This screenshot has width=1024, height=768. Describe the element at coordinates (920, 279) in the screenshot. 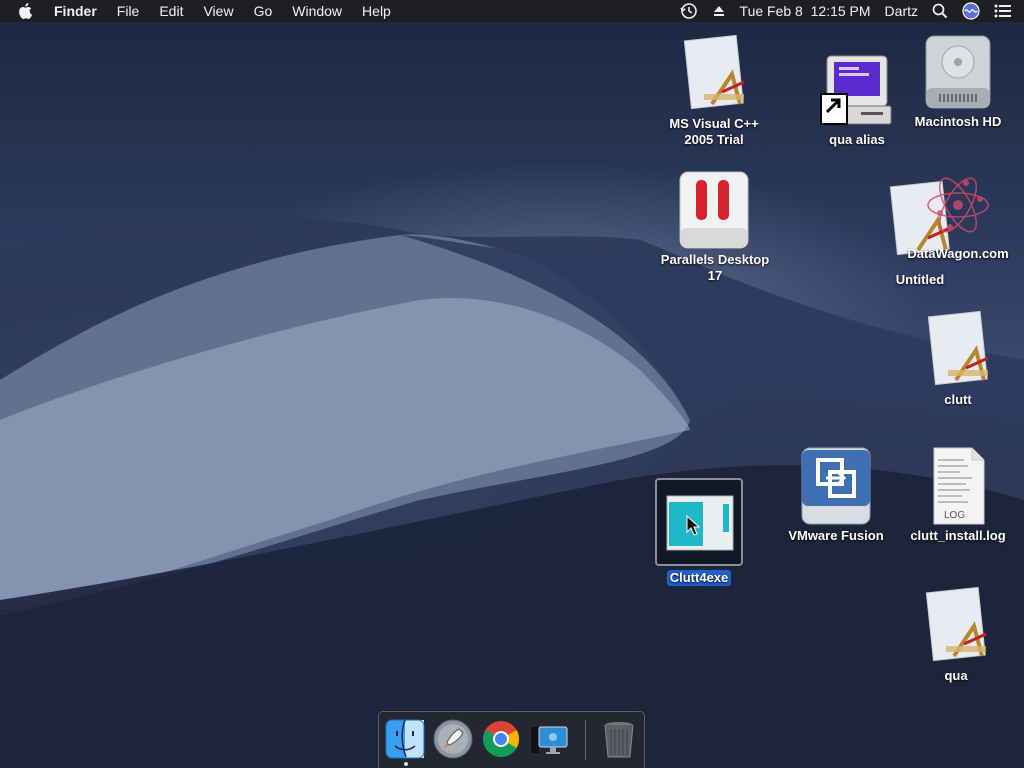

I see `desktop-icon-label: Untitled` at that location.